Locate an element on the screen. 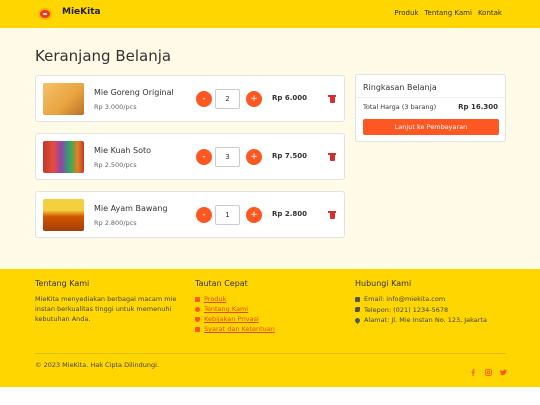  noodle-logo-icon is located at coordinates (45, 14).